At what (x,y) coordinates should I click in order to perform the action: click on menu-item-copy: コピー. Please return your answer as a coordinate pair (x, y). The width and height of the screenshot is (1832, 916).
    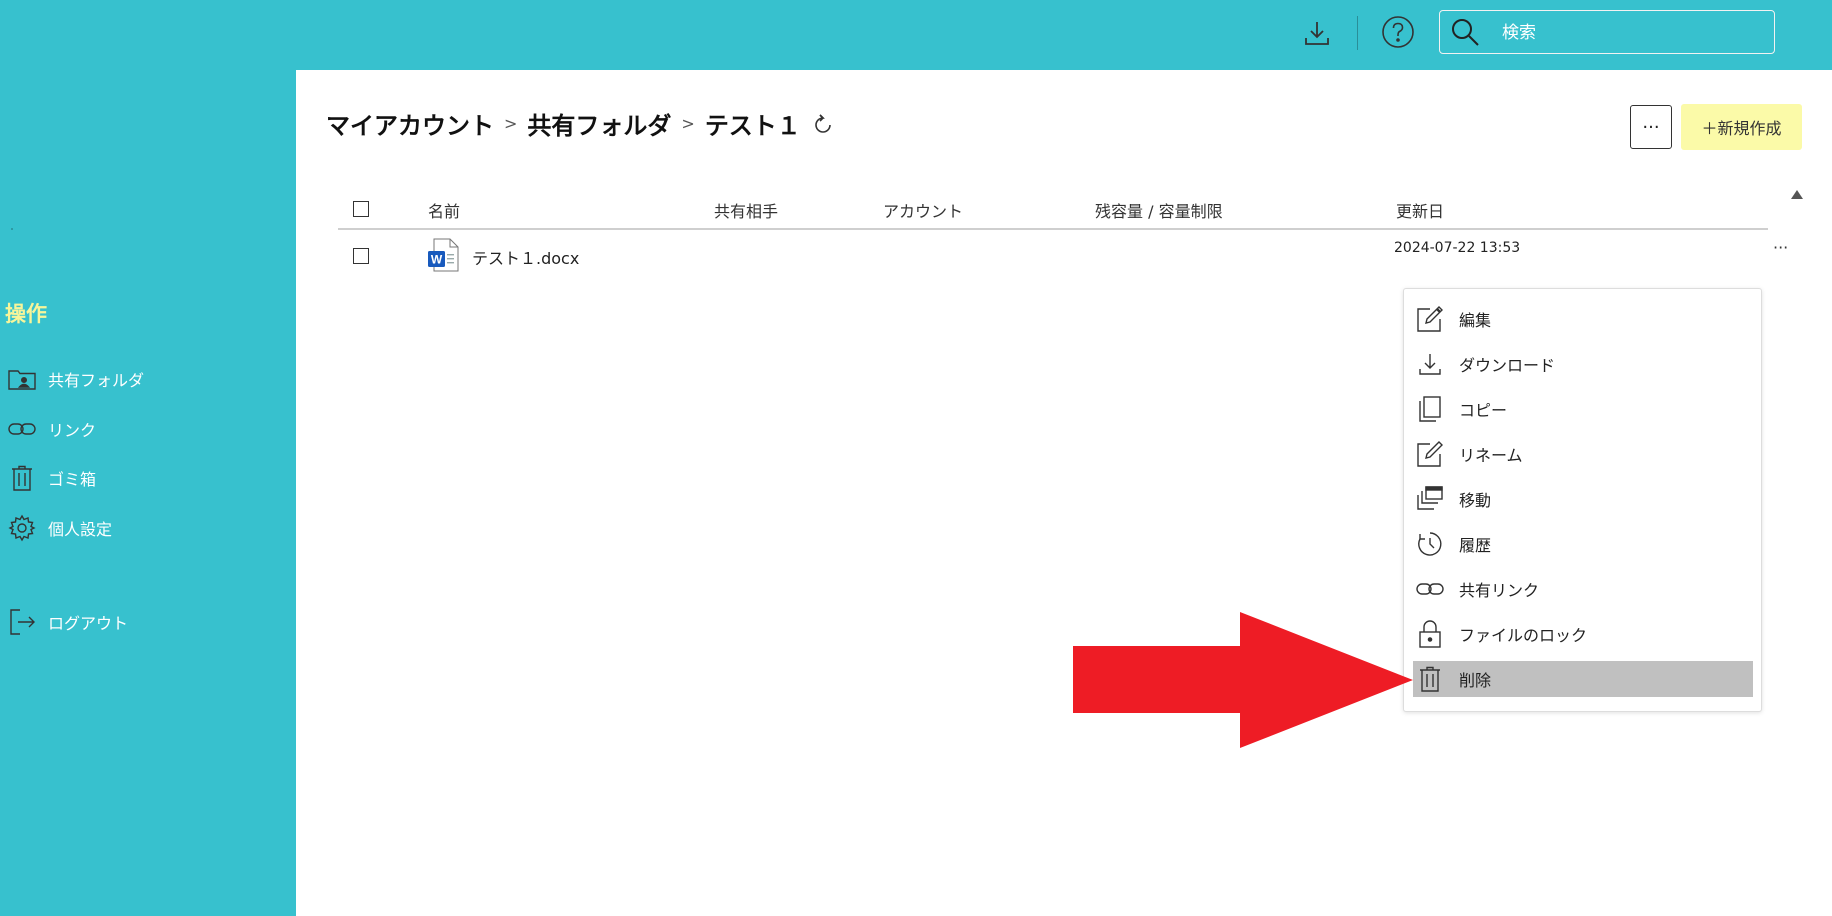
    Looking at the image, I should click on (1583, 409).